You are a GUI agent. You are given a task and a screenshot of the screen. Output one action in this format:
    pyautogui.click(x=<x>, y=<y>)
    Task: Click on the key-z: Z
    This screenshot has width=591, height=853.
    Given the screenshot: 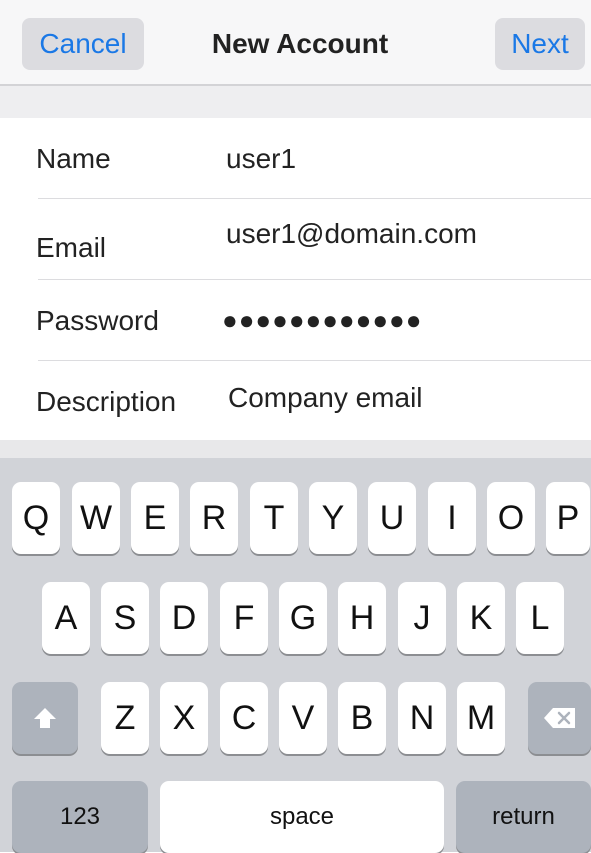 What is the action you would take?
    pyautogui.click(x=125, y=718)
    